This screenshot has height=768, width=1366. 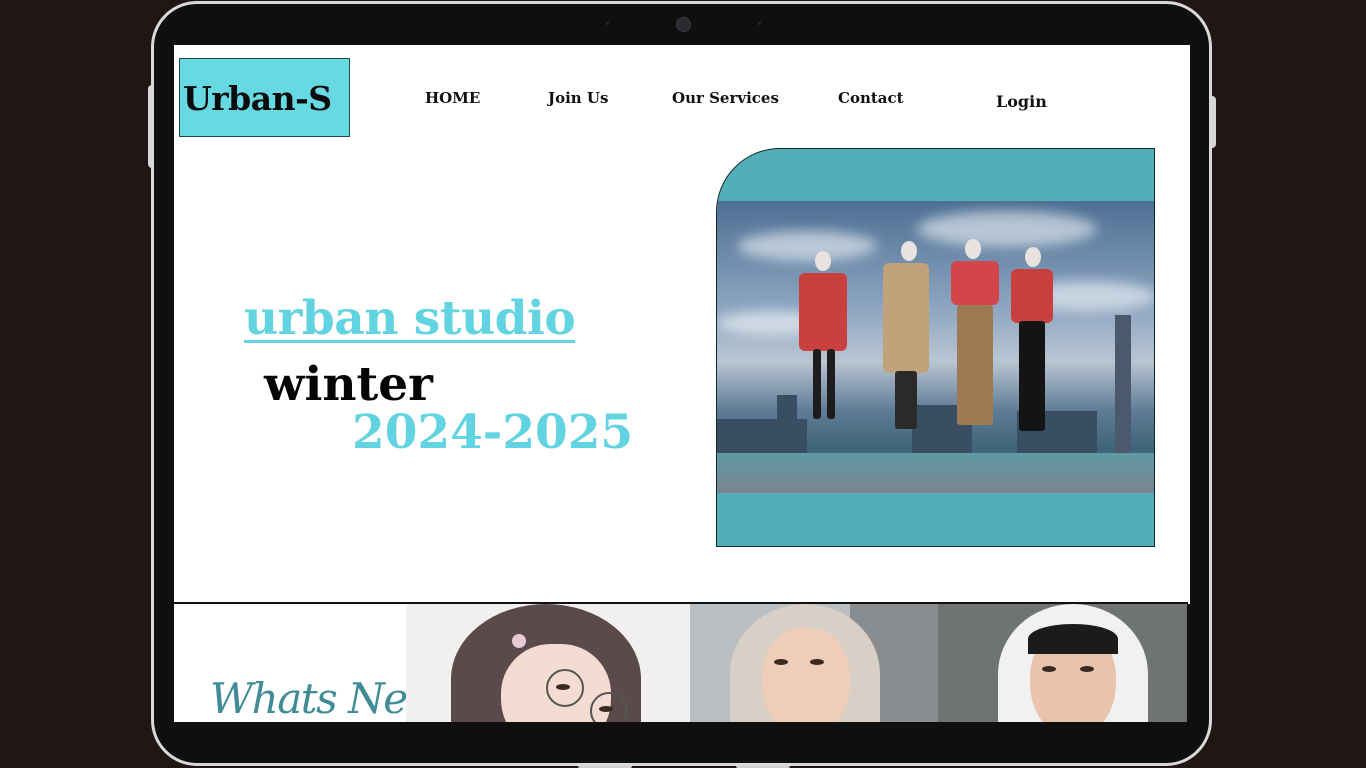 I want to click on nav-our-services: Our Services, so click(x=725, y=98).